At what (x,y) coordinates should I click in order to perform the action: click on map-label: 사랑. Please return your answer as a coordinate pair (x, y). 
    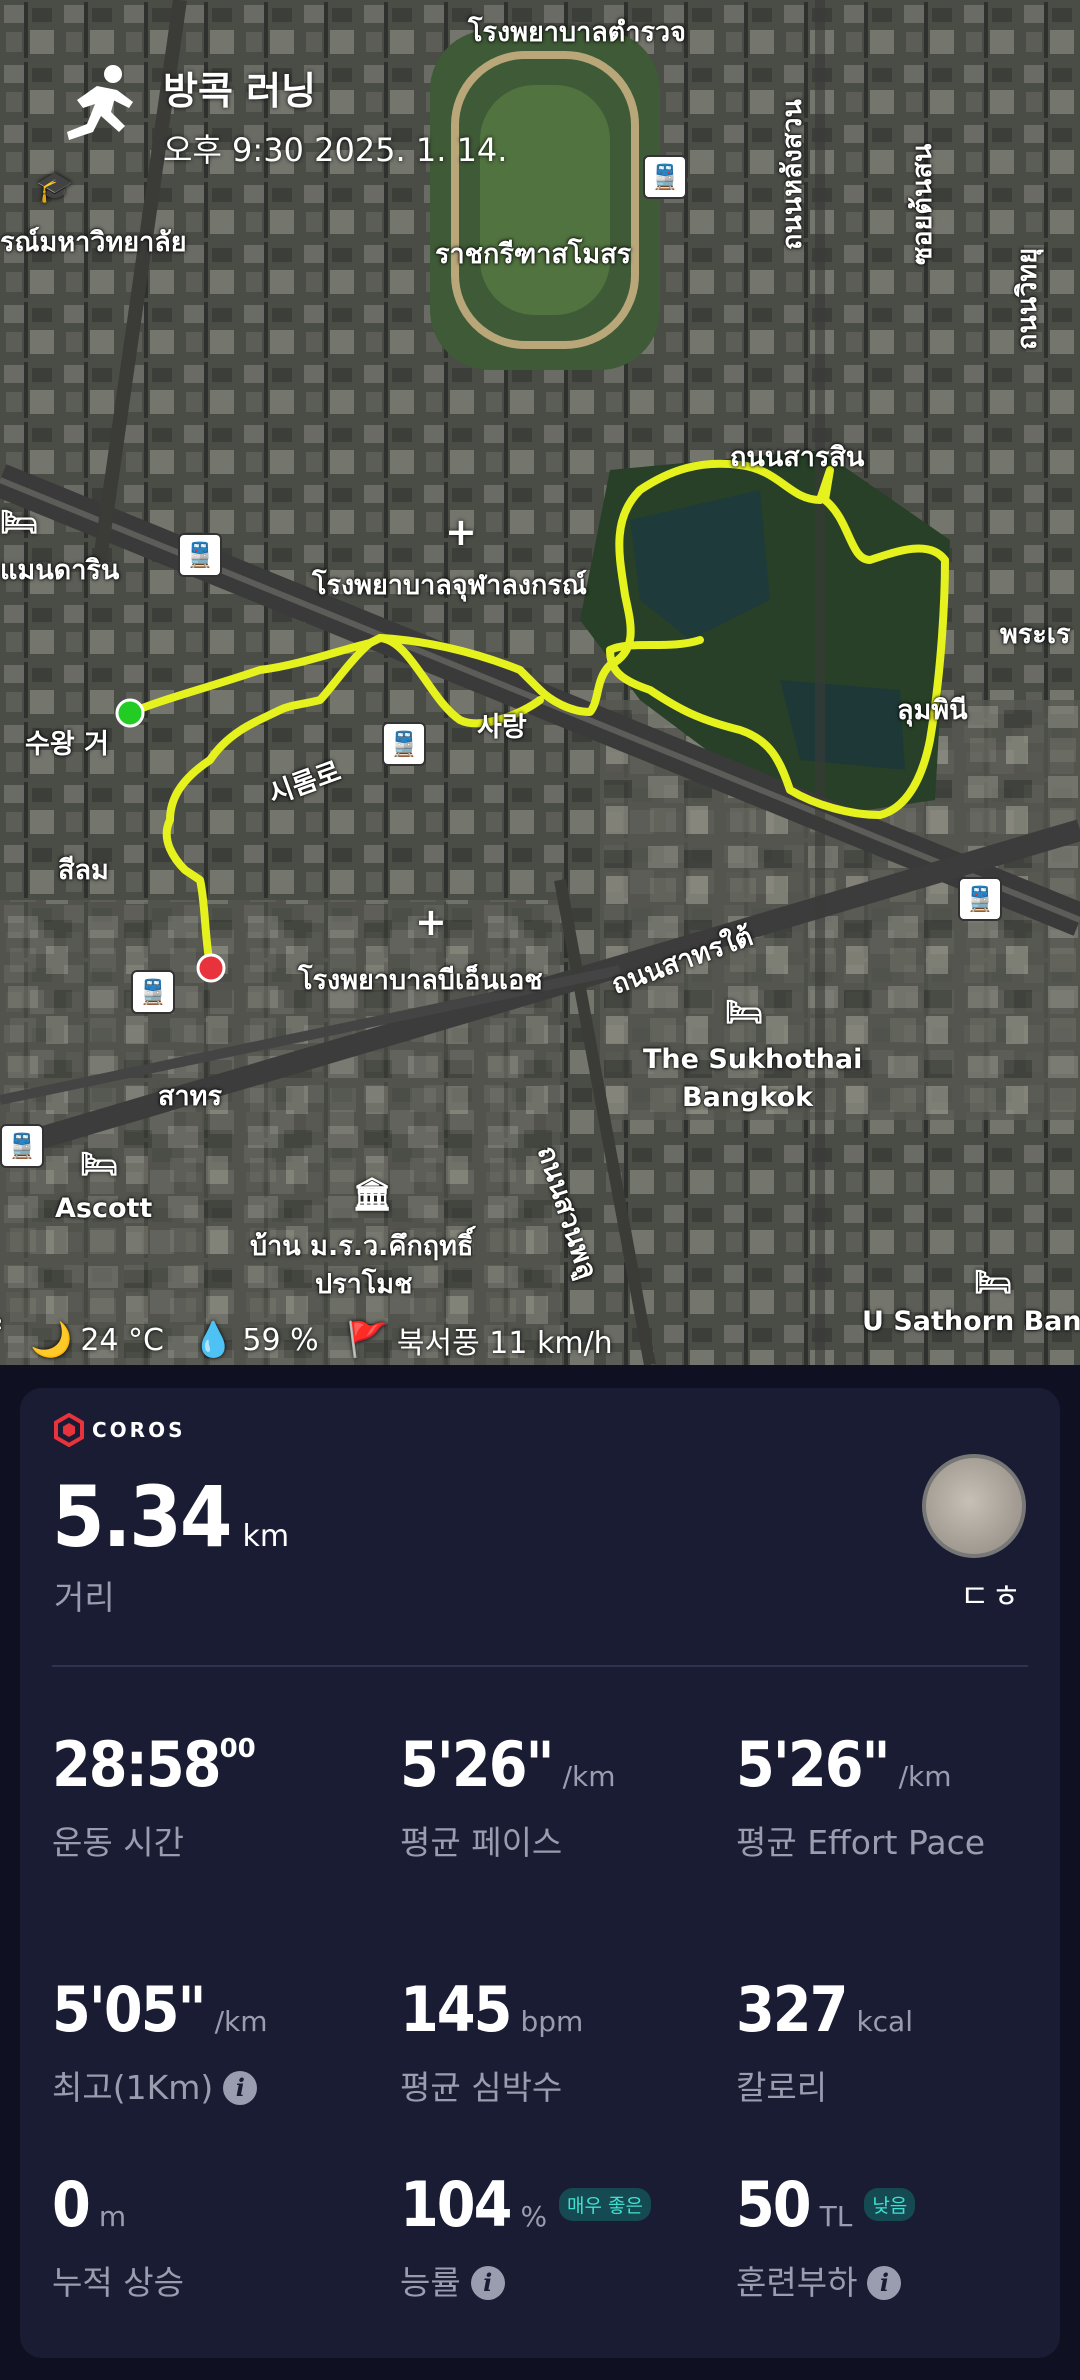
    Looking at the image, I should click on (502, 727).